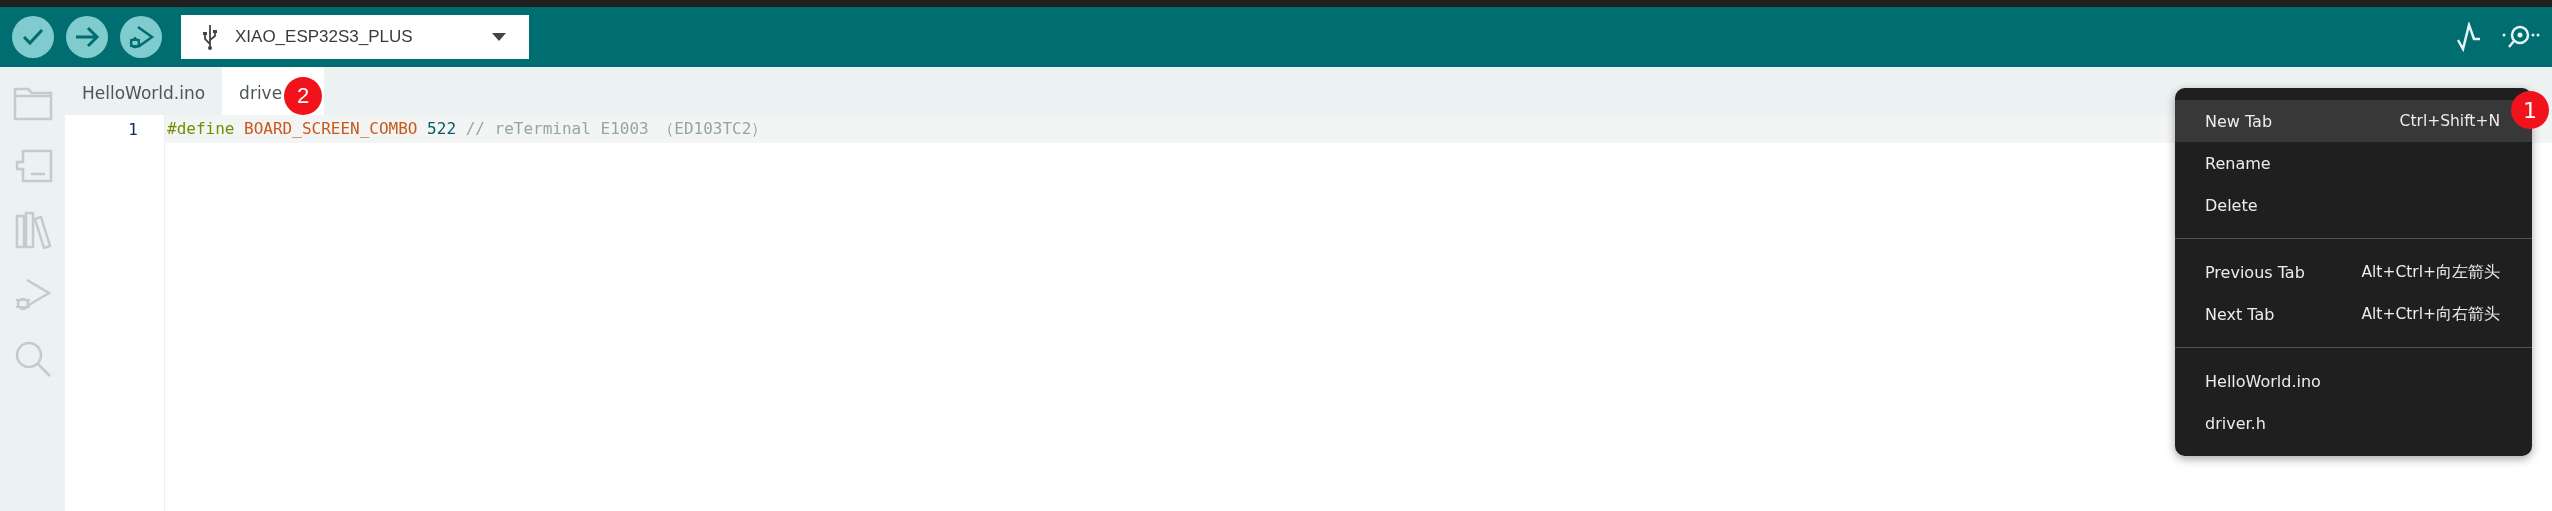 This screenshot has width=2552, height=511. I want to click on step-badge: 2, so click(303, 96).